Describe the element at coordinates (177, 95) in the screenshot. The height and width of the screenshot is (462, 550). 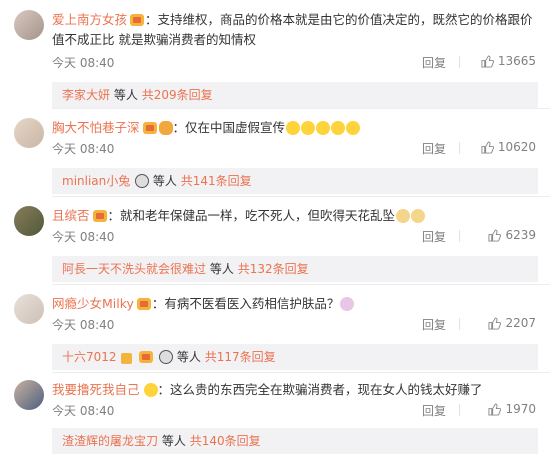
I see `reply-count: 共209条回复` at that location.